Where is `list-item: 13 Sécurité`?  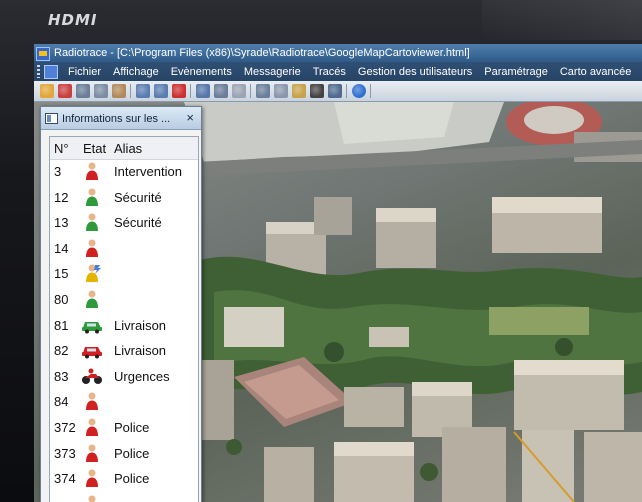 list-item: 13 Sécurité is located at coordinates (124, 223).